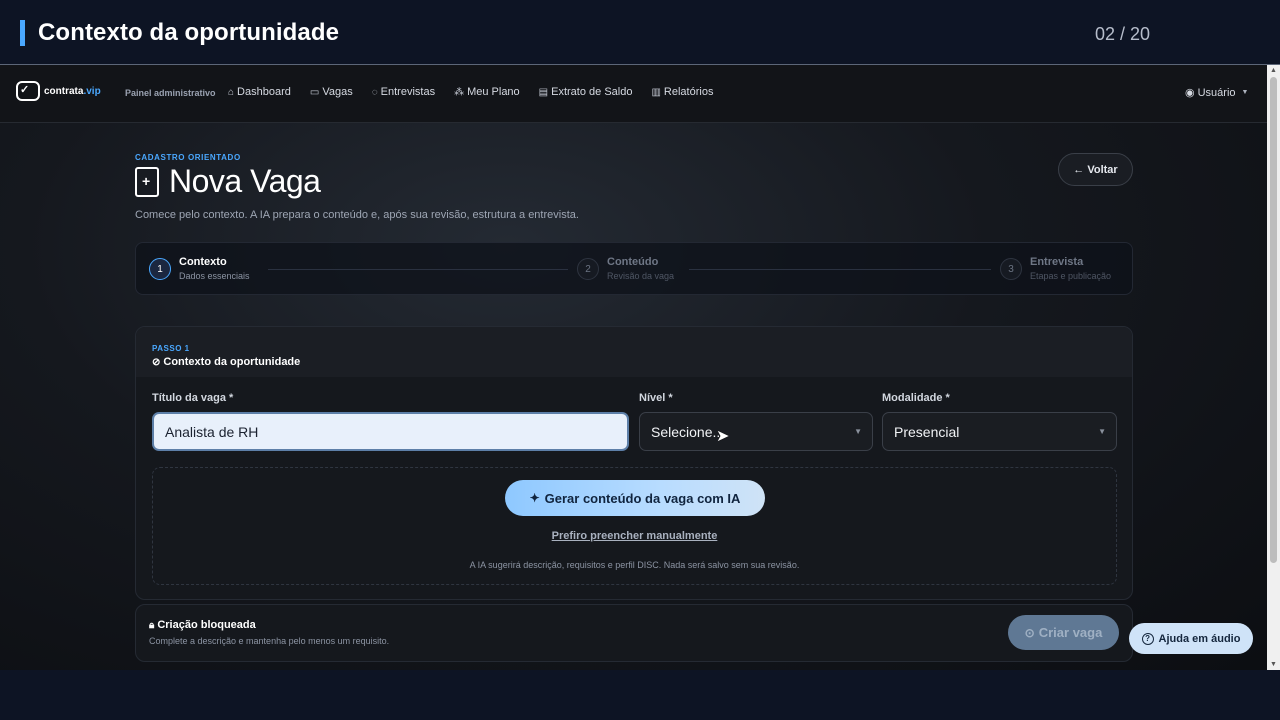 Image resolution: width=1280 pixels, height=720 pixels. What do you see at coordinates (656, 398) in the screenshot?
I see `level-label: Nível *` at bounding box center [656, 398].